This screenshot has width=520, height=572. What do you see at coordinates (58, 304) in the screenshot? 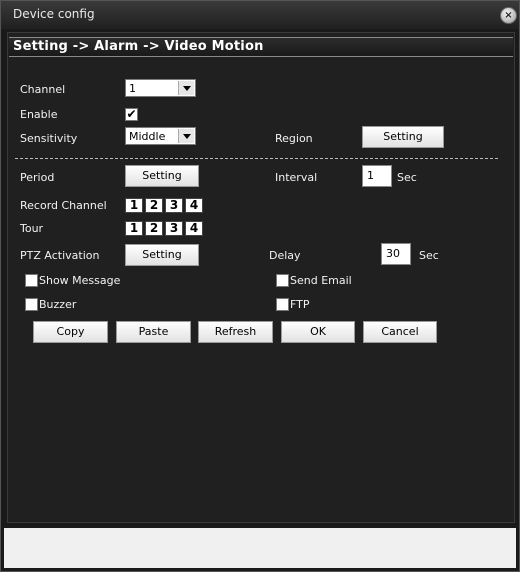
I see `buzzer-label: Buzzer` at bounding box center [58, 304].